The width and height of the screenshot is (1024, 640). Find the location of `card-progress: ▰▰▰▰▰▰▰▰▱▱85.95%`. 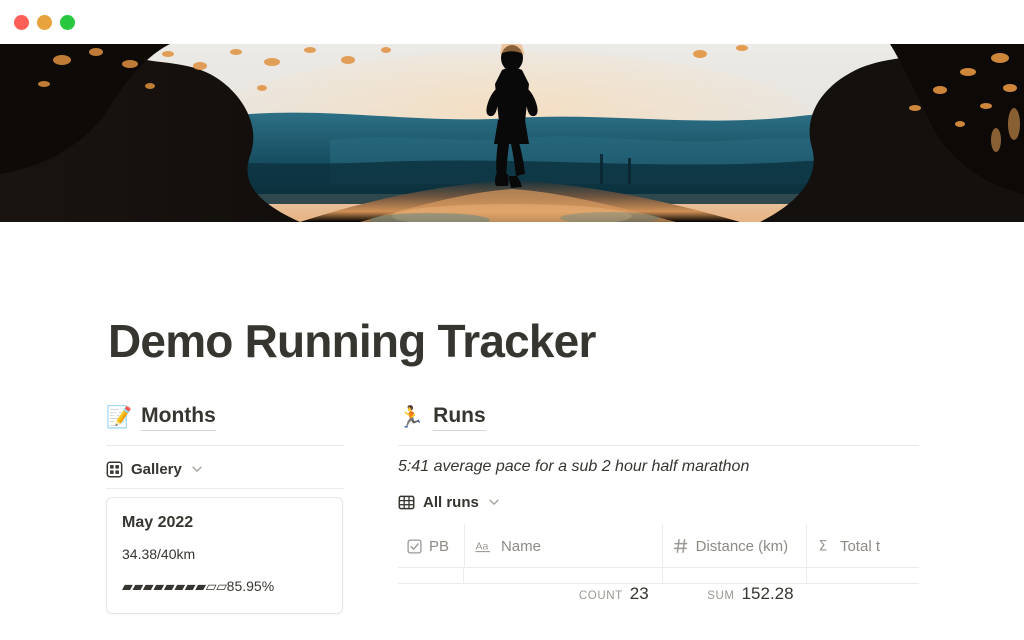

card-progress: ▰▰▰▰▰▰▰▰▱▱85.95% is located at coordinates (224, 586).